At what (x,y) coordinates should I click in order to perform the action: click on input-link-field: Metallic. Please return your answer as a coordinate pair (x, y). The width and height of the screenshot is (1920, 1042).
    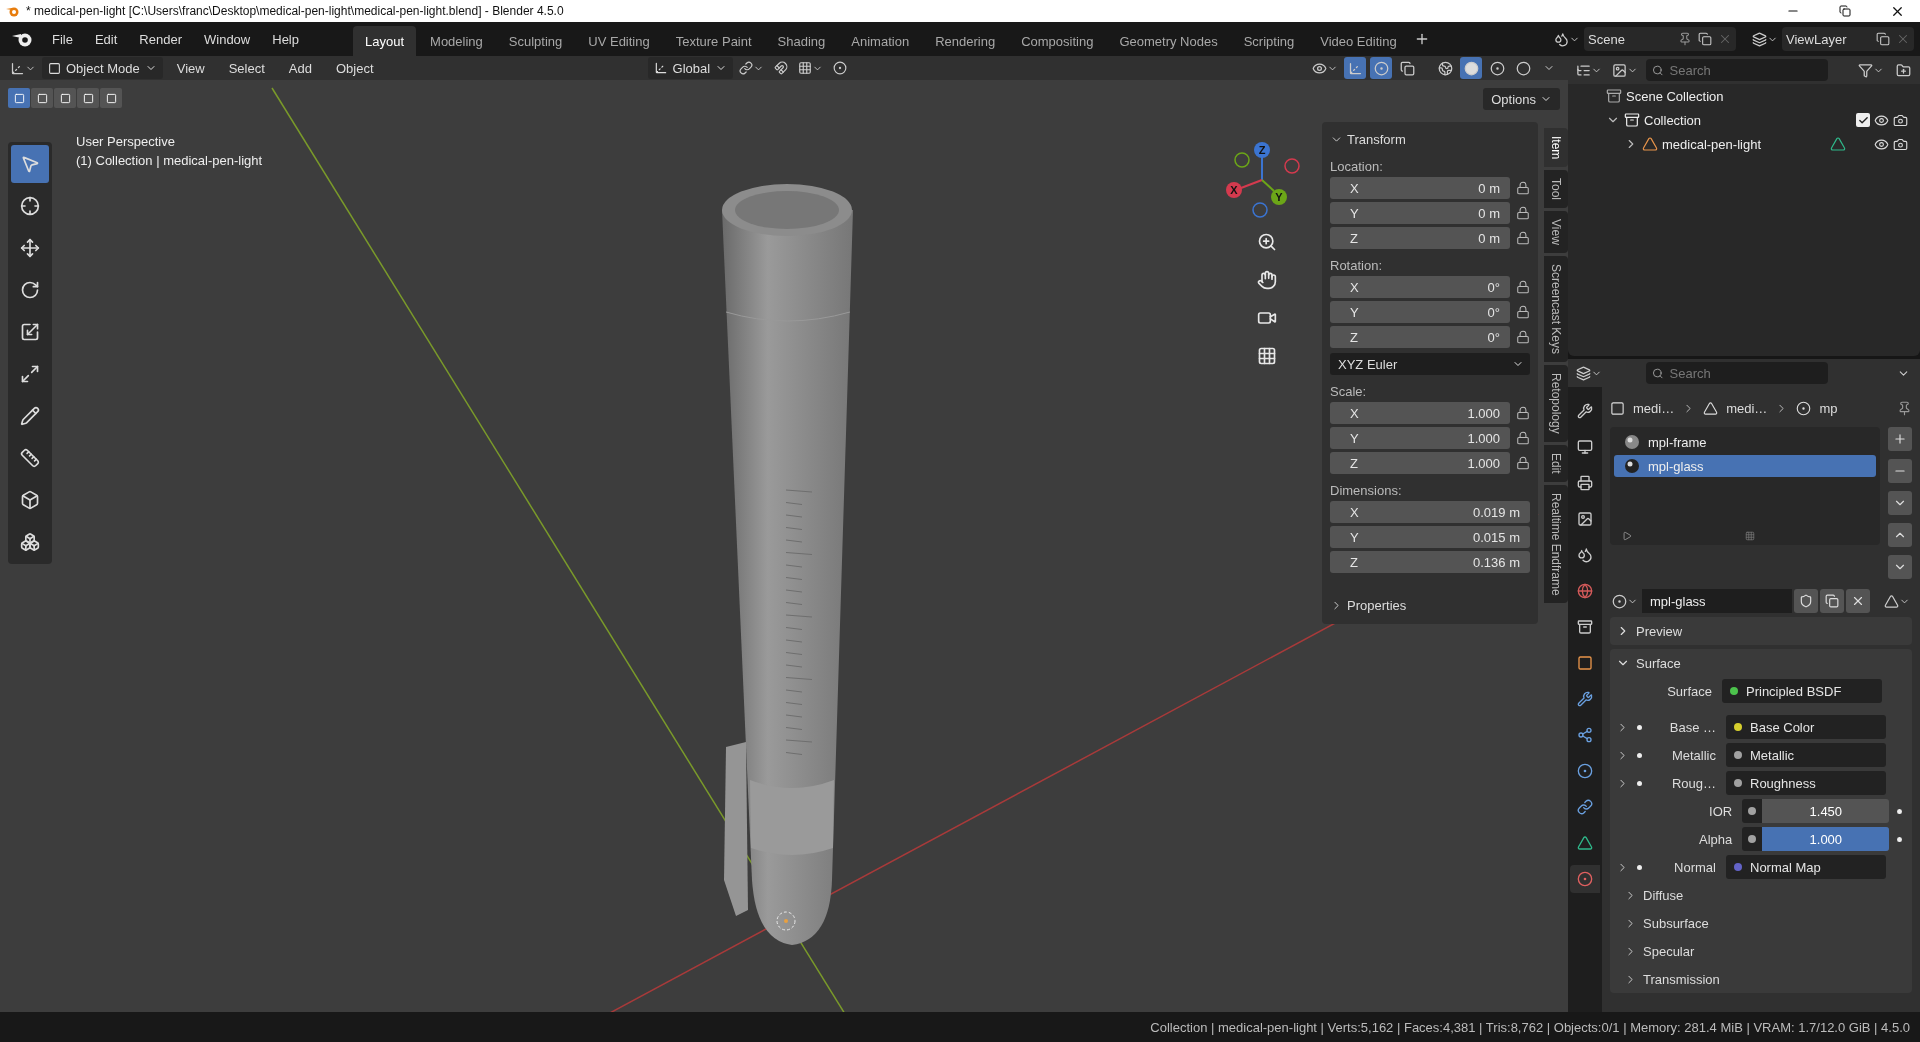
    Looking at the image, I should click on (1806, 755).